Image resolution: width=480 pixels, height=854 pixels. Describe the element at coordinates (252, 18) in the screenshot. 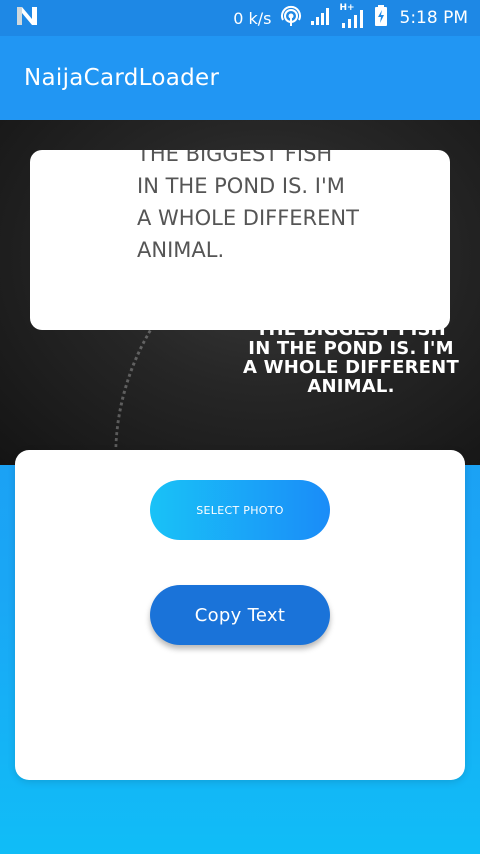

I see `net-speed: 0 k/s` at that location.